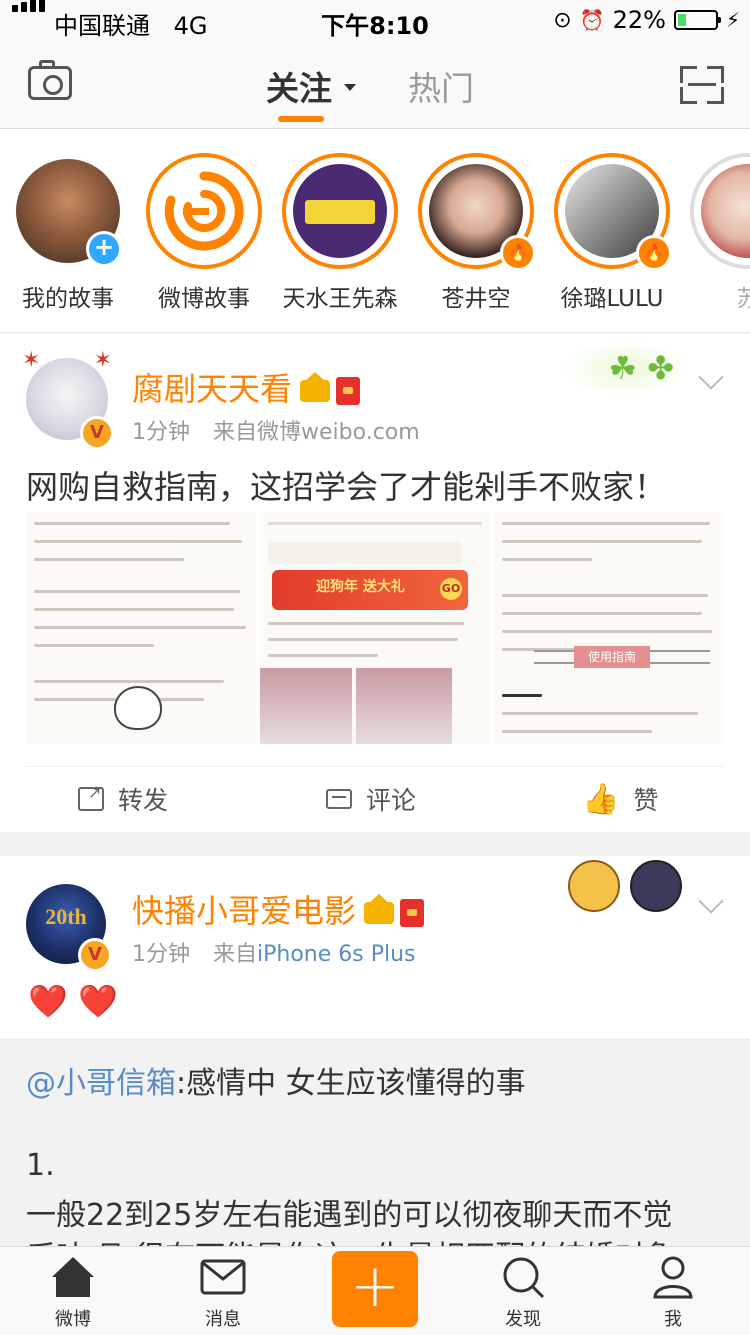 This screenshot has width=750, height=1335. What do you see at coordinates (476, 299) in the screenshot?
I see `story-label: 苍井空` at bounding box center [476, 299].